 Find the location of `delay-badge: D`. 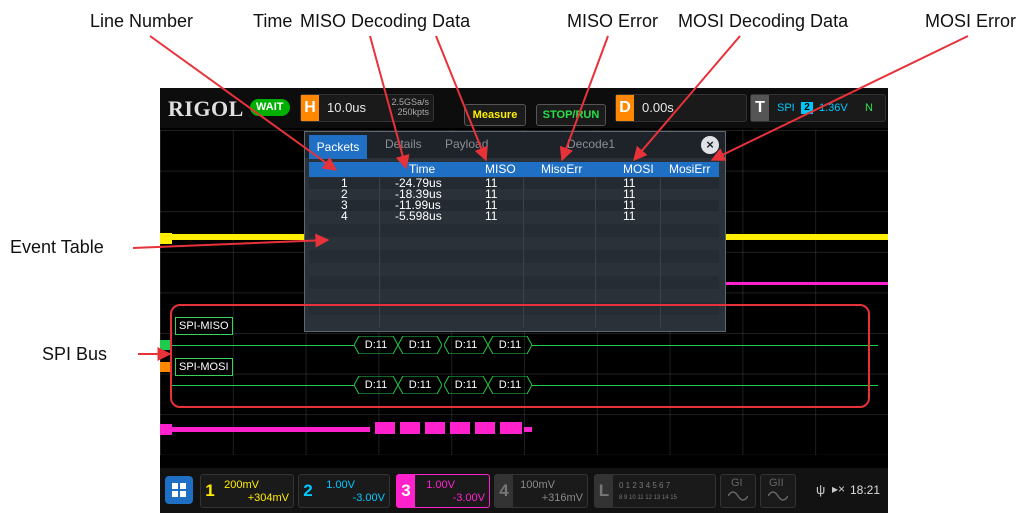

delay-badge: D is located at coordinates (625, 108).